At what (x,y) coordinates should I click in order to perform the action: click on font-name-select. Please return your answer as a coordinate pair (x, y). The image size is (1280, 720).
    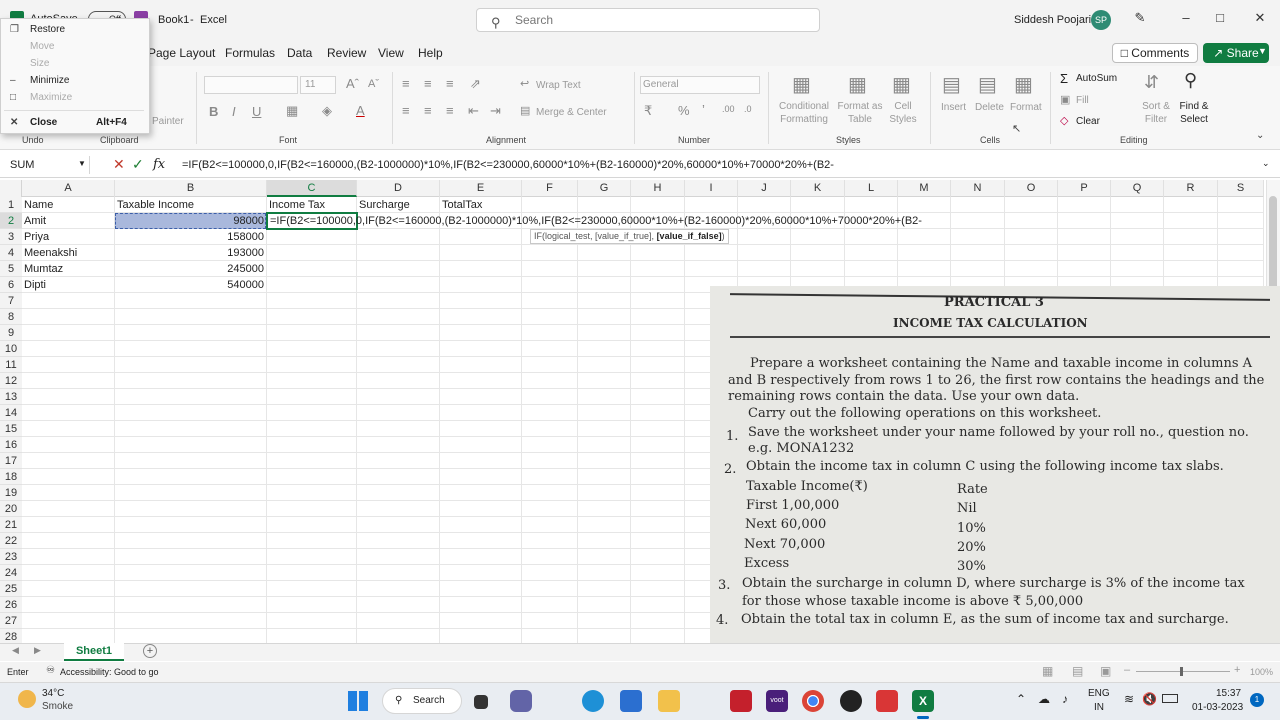
    Looking at the image, I should click on (251, 85).